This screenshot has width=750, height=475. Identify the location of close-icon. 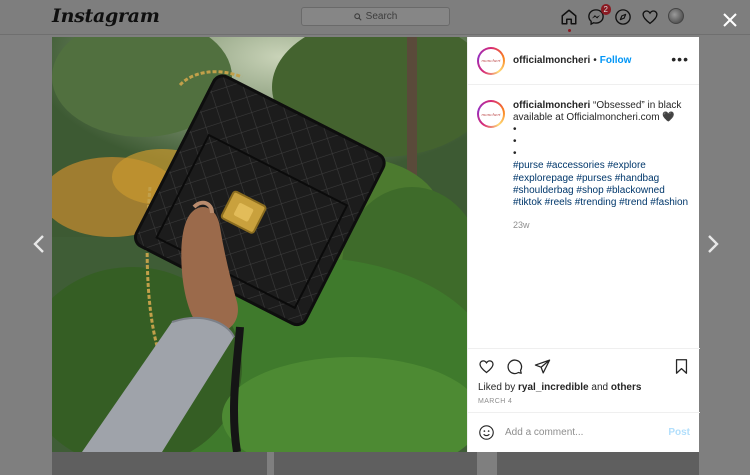
(730, 20).